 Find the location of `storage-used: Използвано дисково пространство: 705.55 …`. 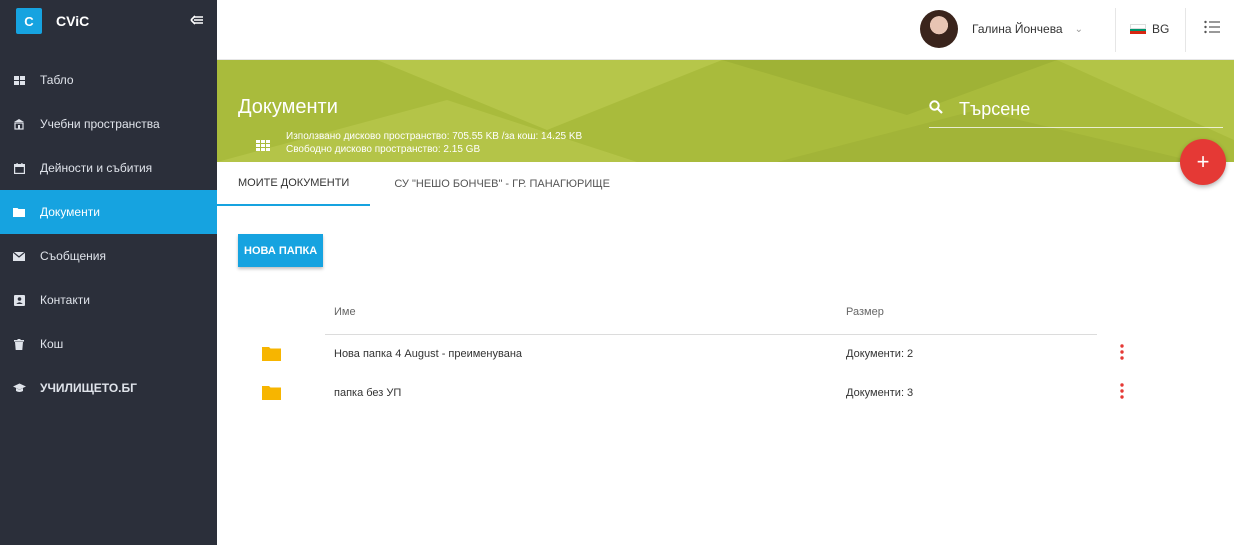

storage-used: Използвано дисково пространство: 705.55 … is located at coordinates (434, 136).